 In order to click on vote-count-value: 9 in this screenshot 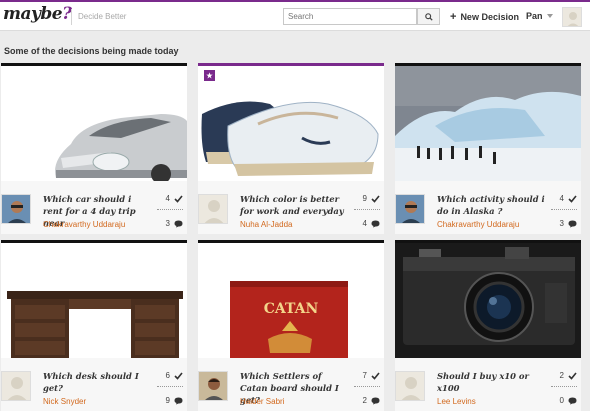, I will do `click(364, 198)`.